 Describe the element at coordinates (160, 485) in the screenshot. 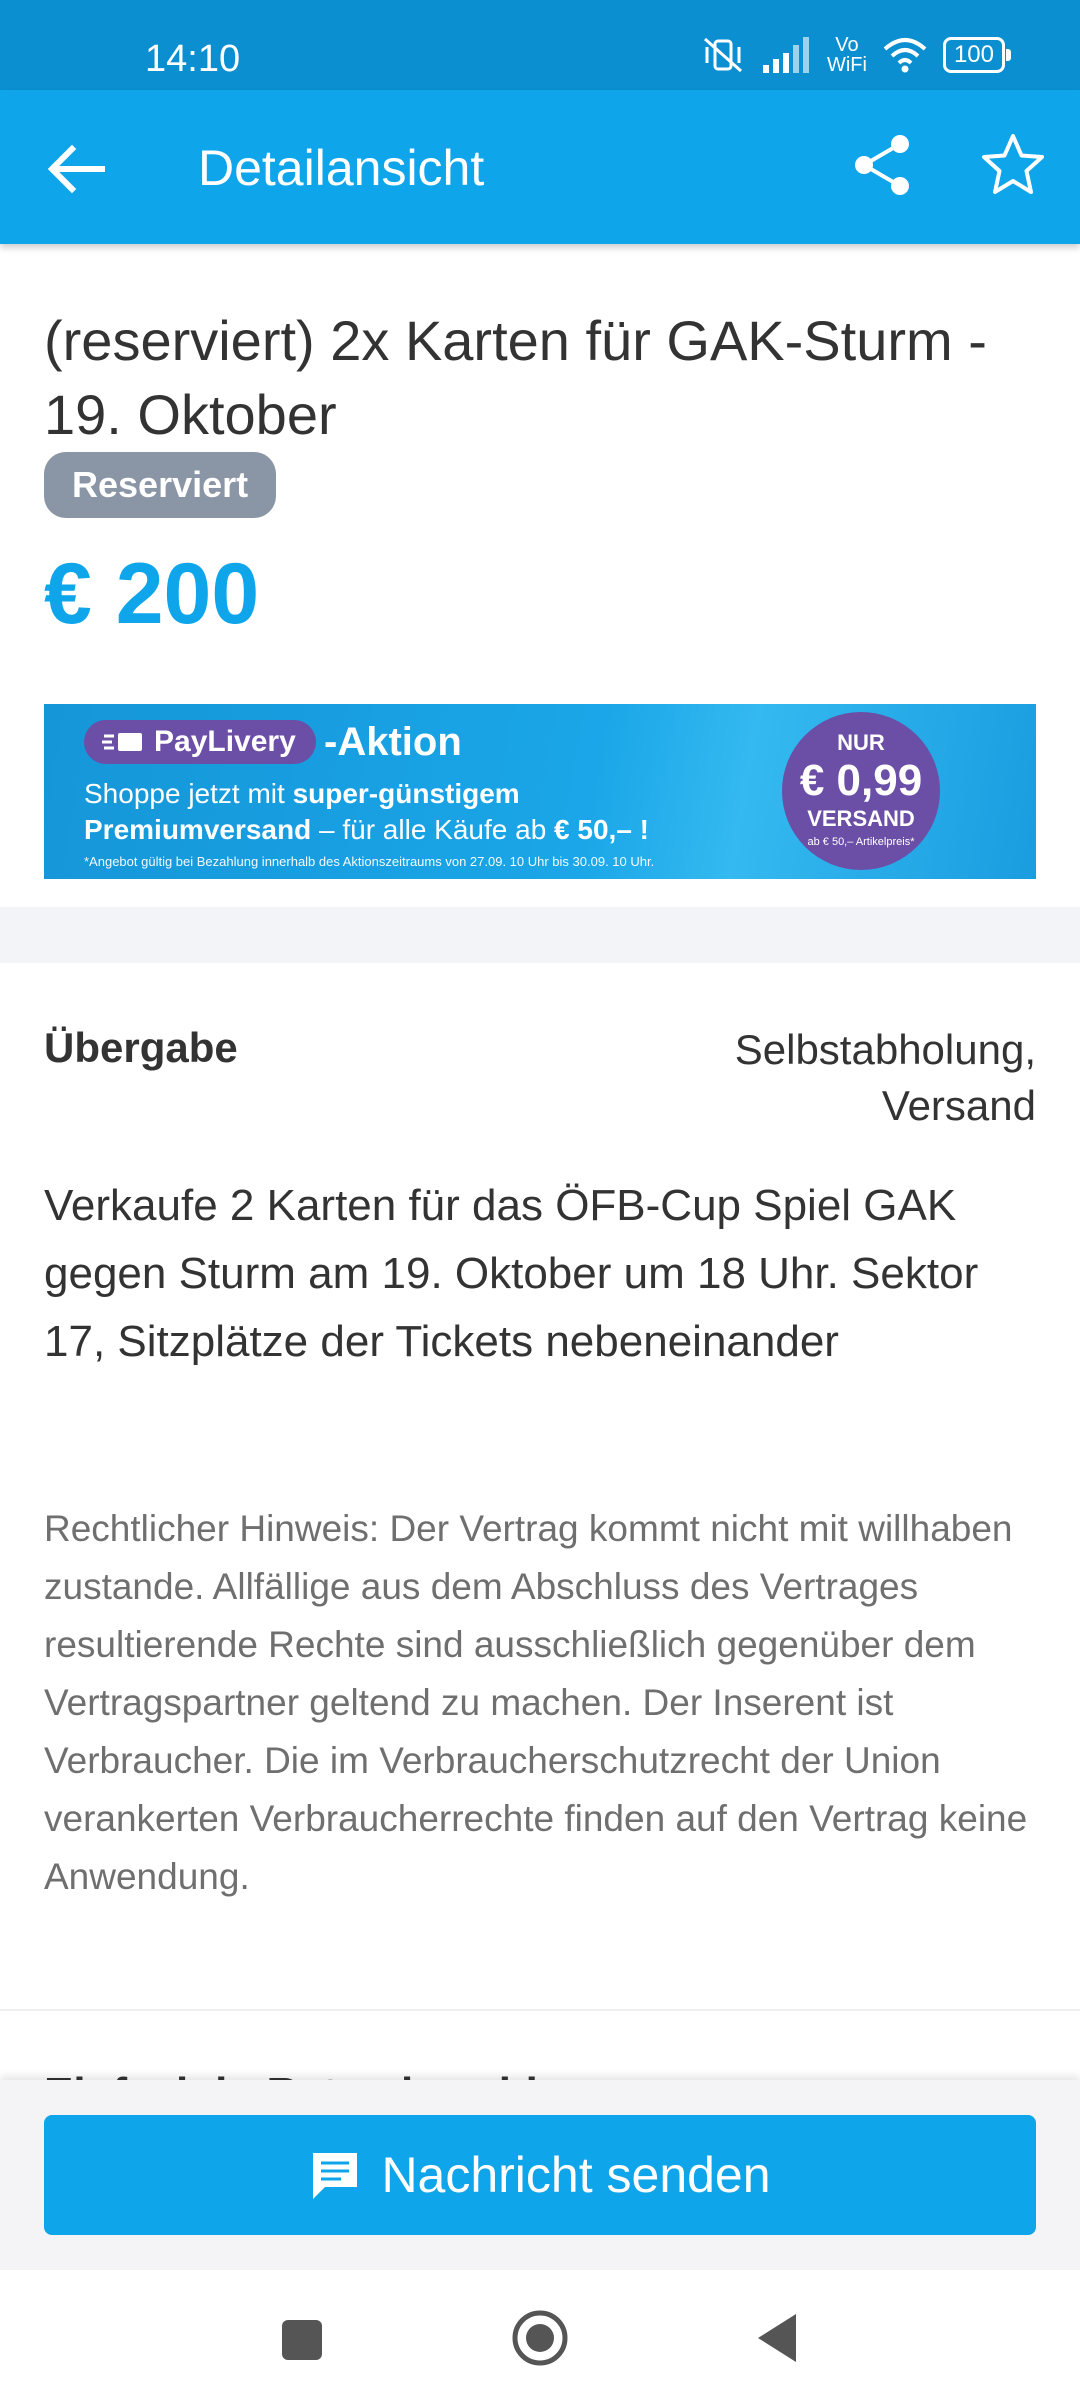

I see `status-badge: Reserviert` at that location.